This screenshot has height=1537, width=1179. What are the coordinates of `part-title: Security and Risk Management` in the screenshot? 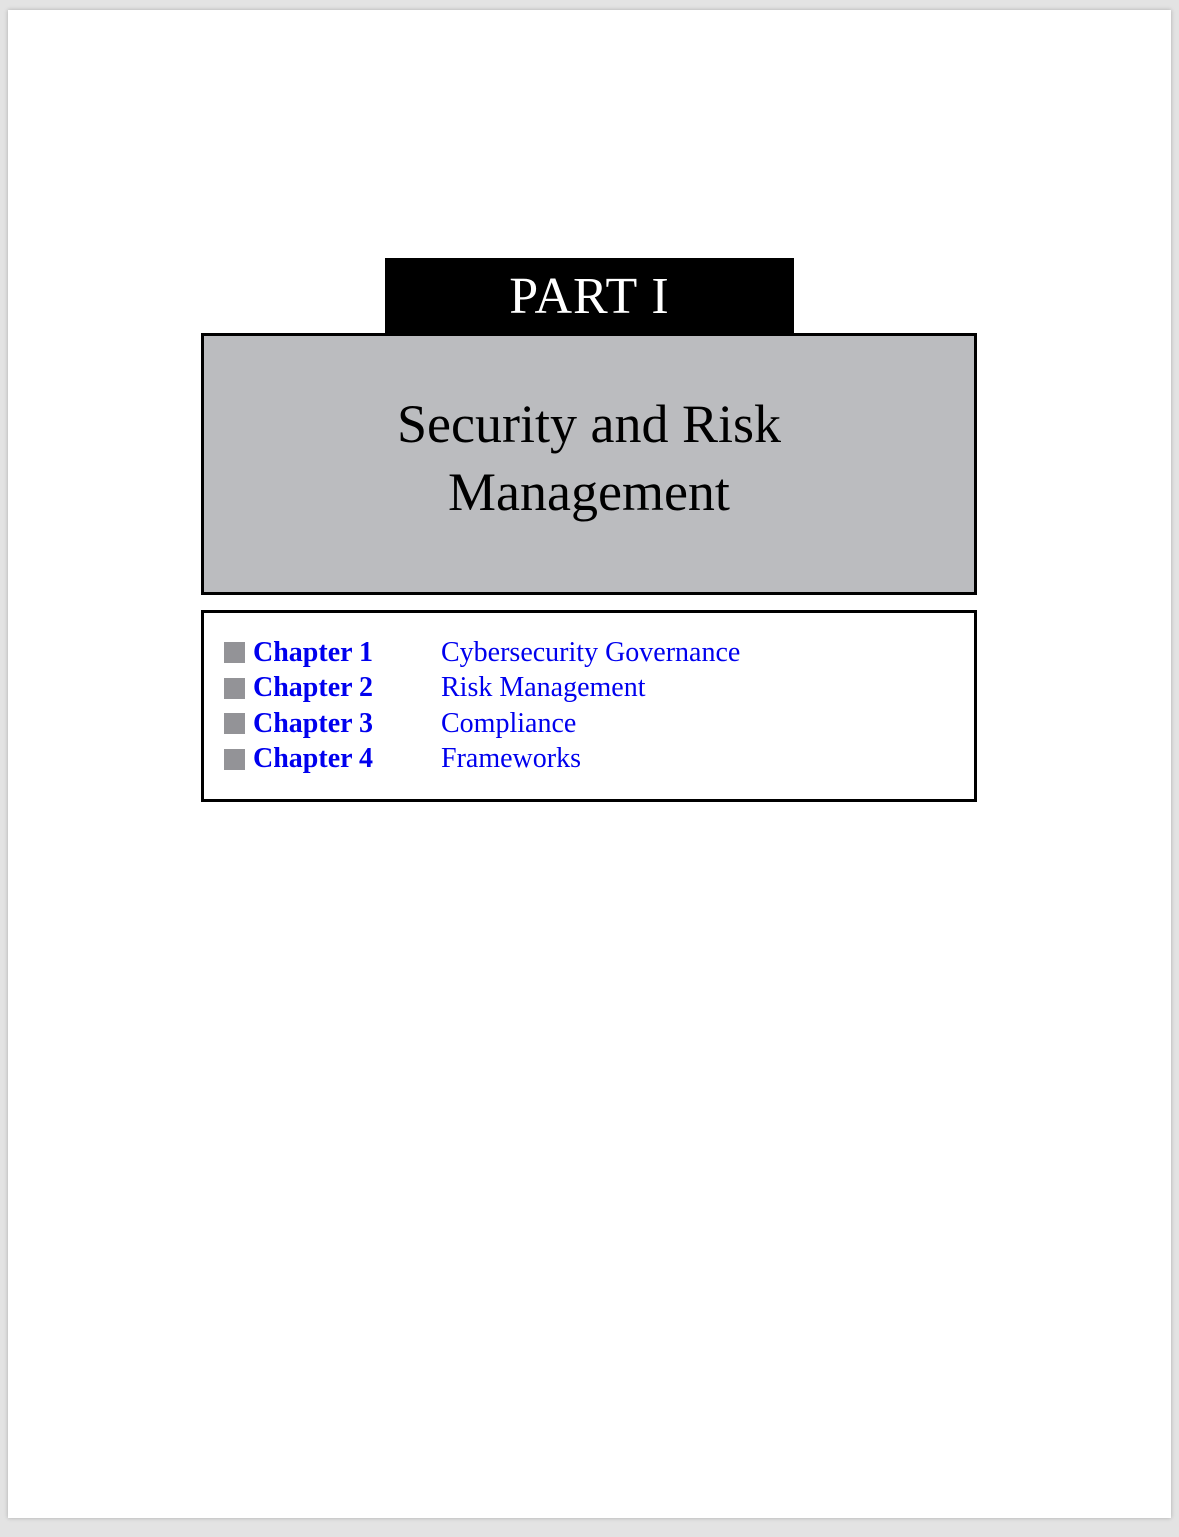 It's located at (589, 458).